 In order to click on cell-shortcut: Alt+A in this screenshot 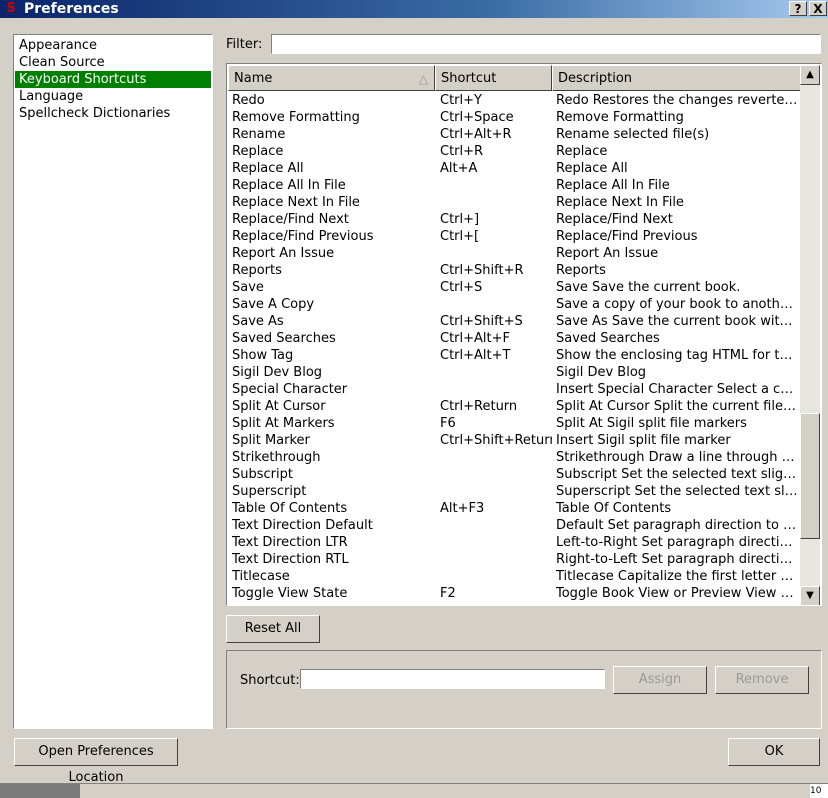, I will do `click(459, 168)`.